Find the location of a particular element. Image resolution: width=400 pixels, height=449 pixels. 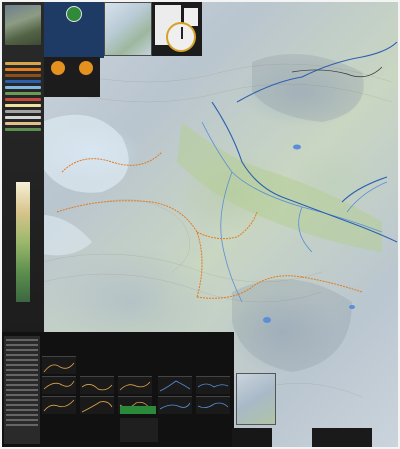

ethics-panel-left is located at coordinates (58, 77).